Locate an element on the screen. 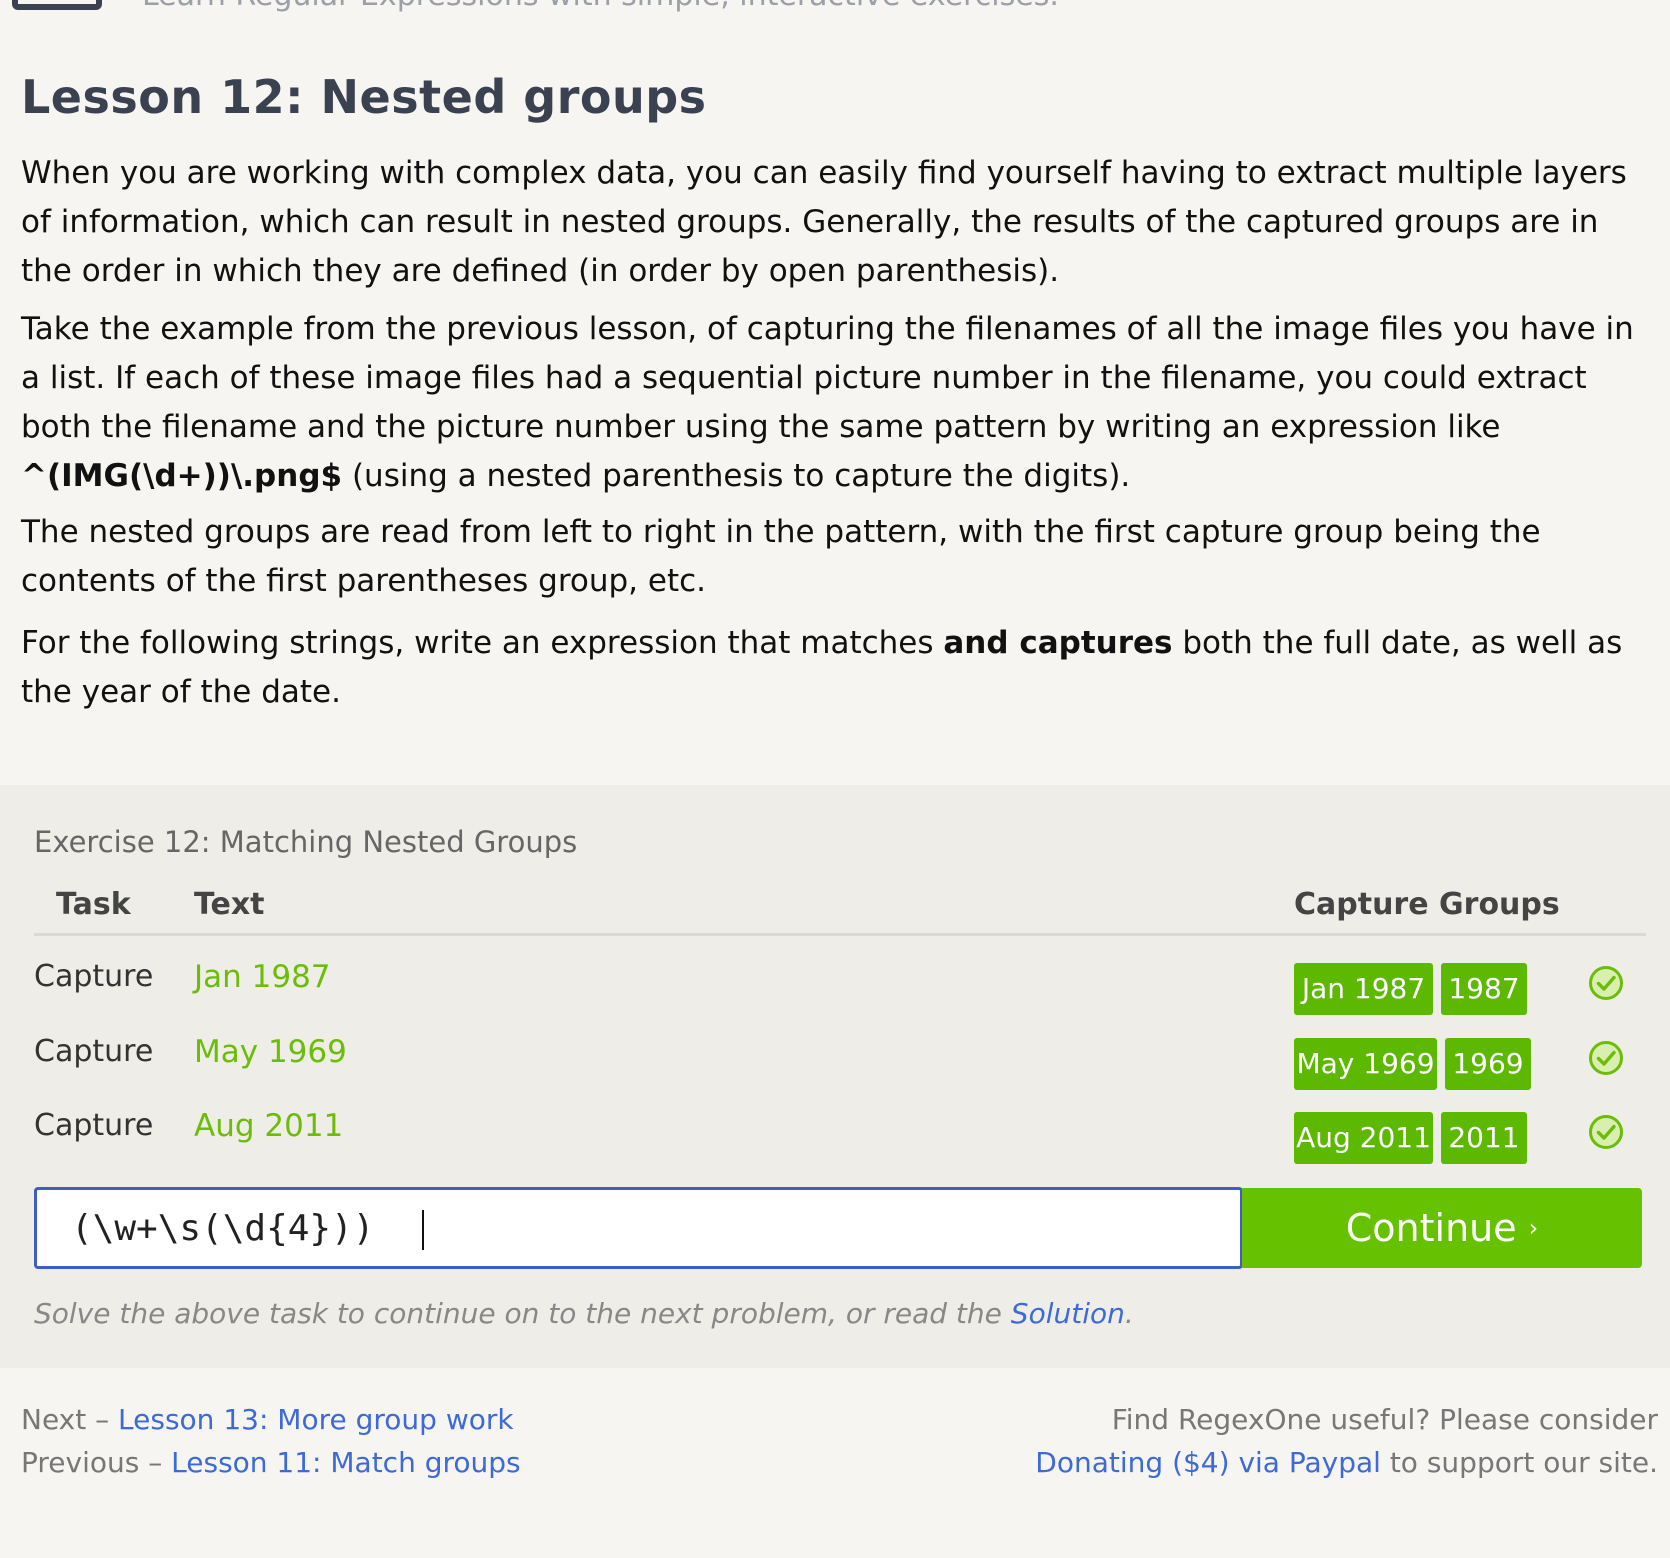 The width and height of the screenshot is (1670, 1558). donate-link: Donating ($4) via Paypal is located at coordinates (1208, 1462).